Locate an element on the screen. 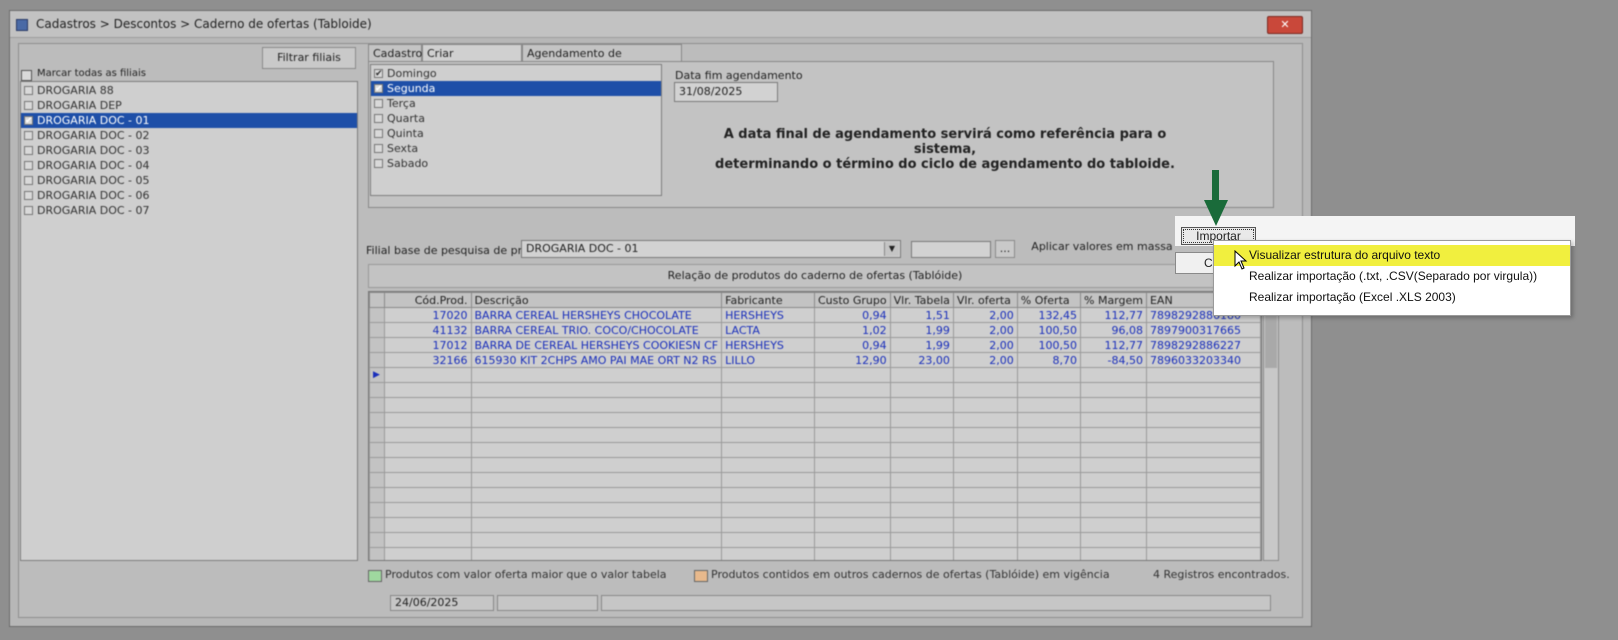  grid-column-header: Cód.Prod. is located at coordinates (428, 300).